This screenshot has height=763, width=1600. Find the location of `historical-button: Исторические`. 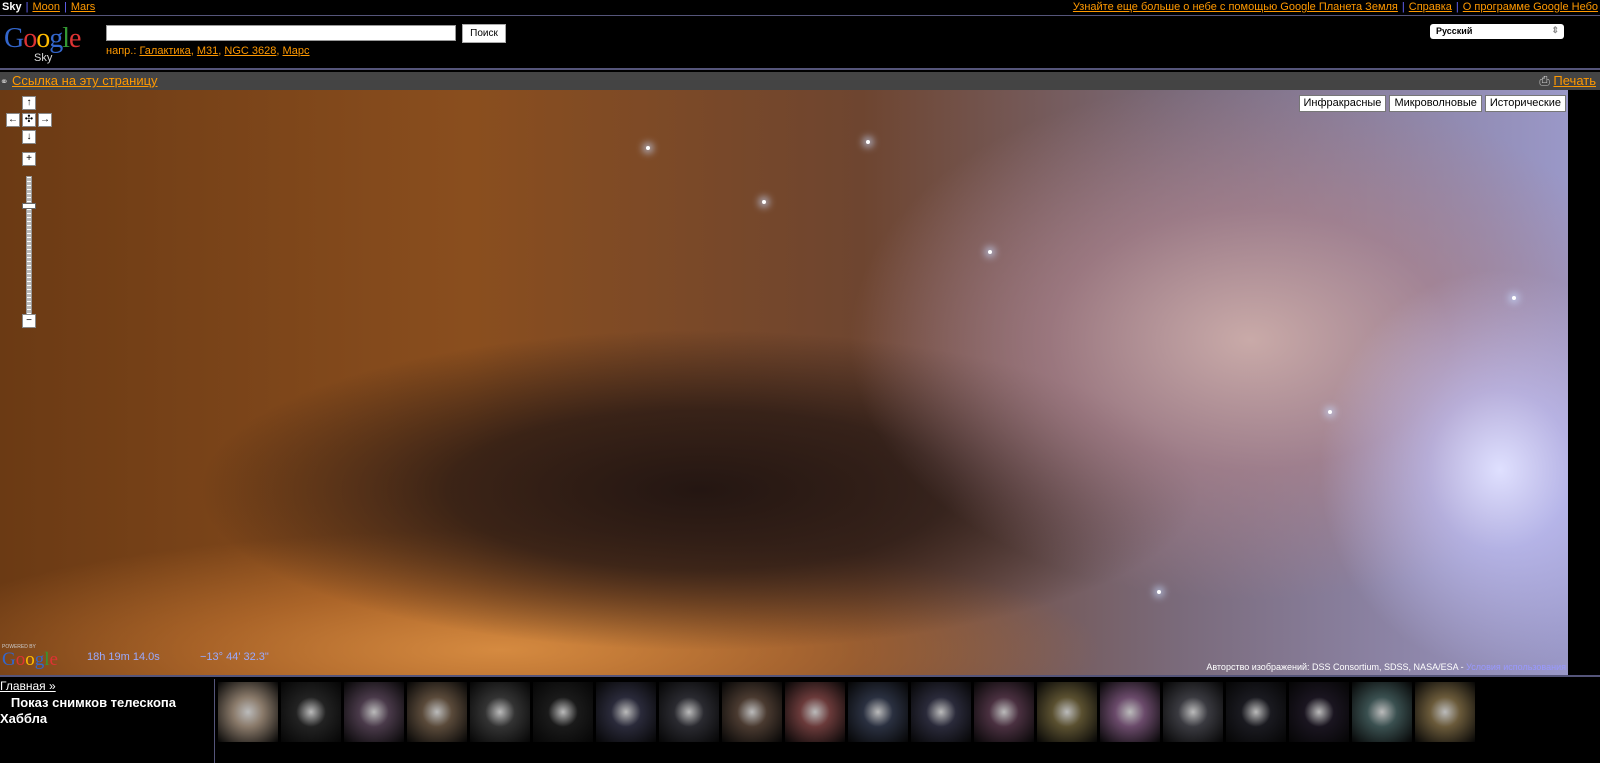

historical-button: Исторические is located at coordinates (1525, 103).